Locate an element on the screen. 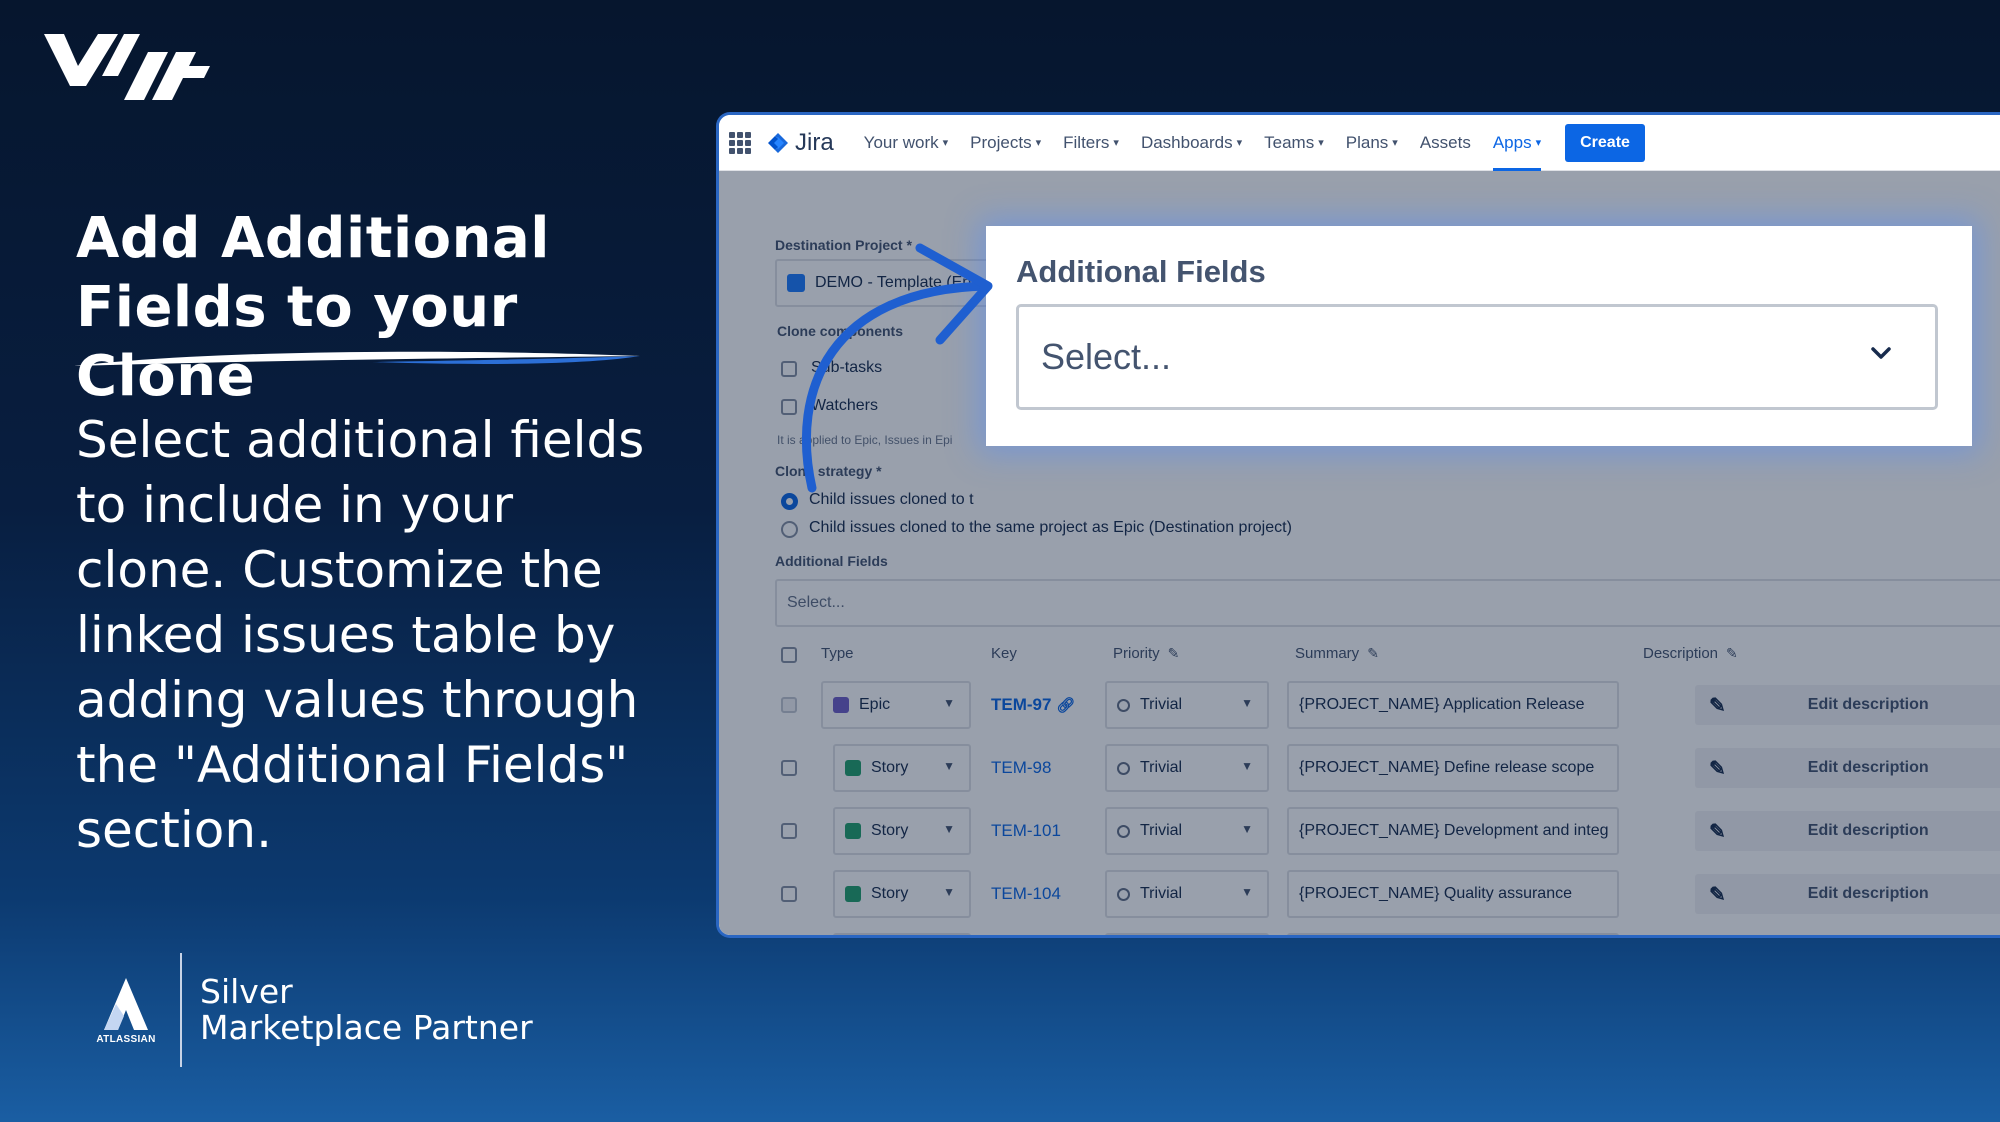  col-header-description: Description ✎ is located at coordinates (1690, 653).